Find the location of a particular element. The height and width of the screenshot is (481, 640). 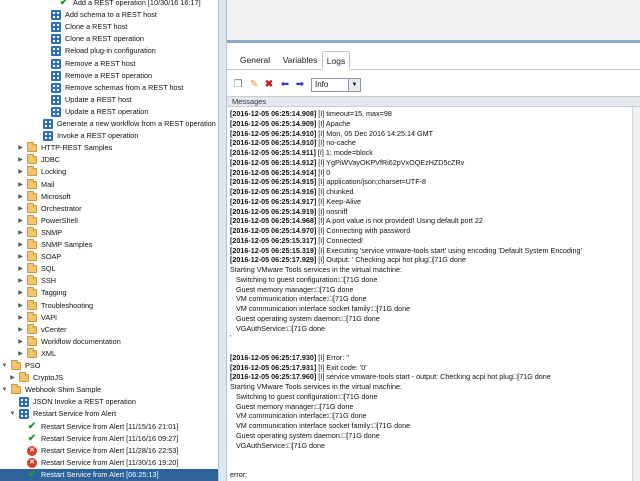

chevron-down-icon: ▼ is located at coordinates (354, 85).